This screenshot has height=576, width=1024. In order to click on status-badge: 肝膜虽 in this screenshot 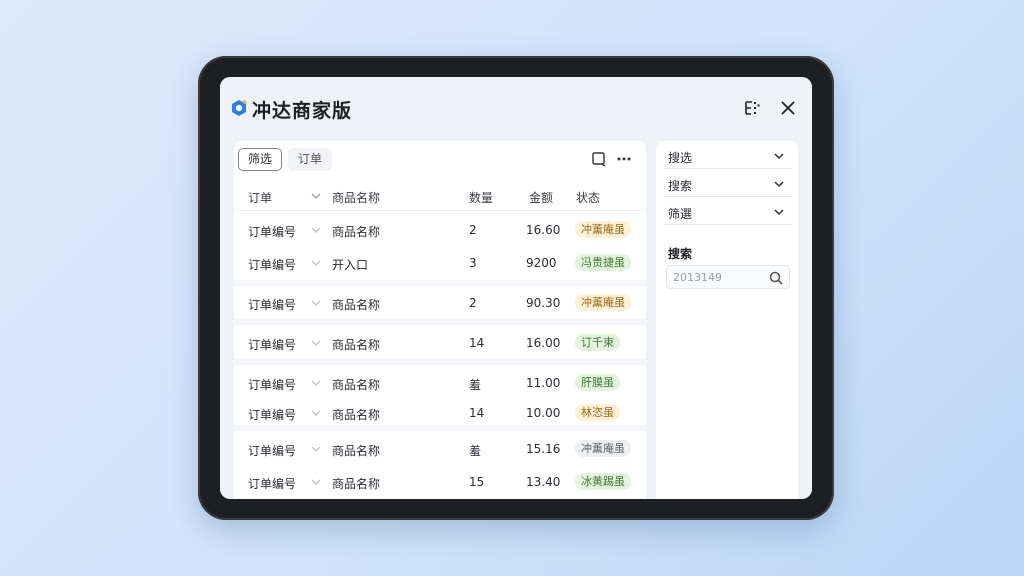, I will do `click(597, 382)`.